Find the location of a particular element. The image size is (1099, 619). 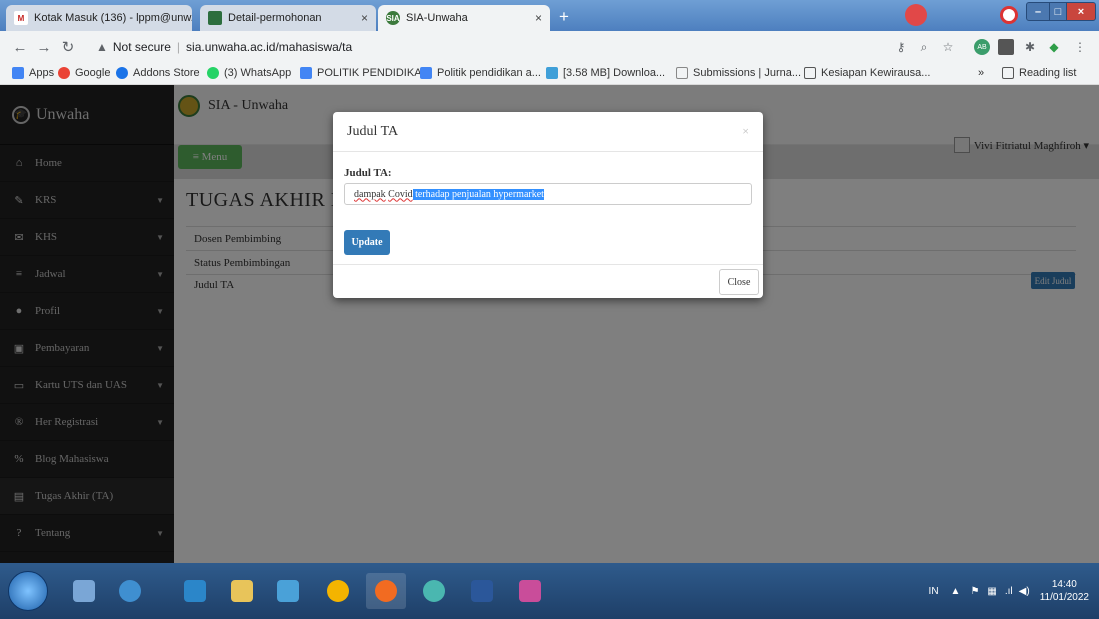

bookmark-google: Google is located at coordinates (84, 73).